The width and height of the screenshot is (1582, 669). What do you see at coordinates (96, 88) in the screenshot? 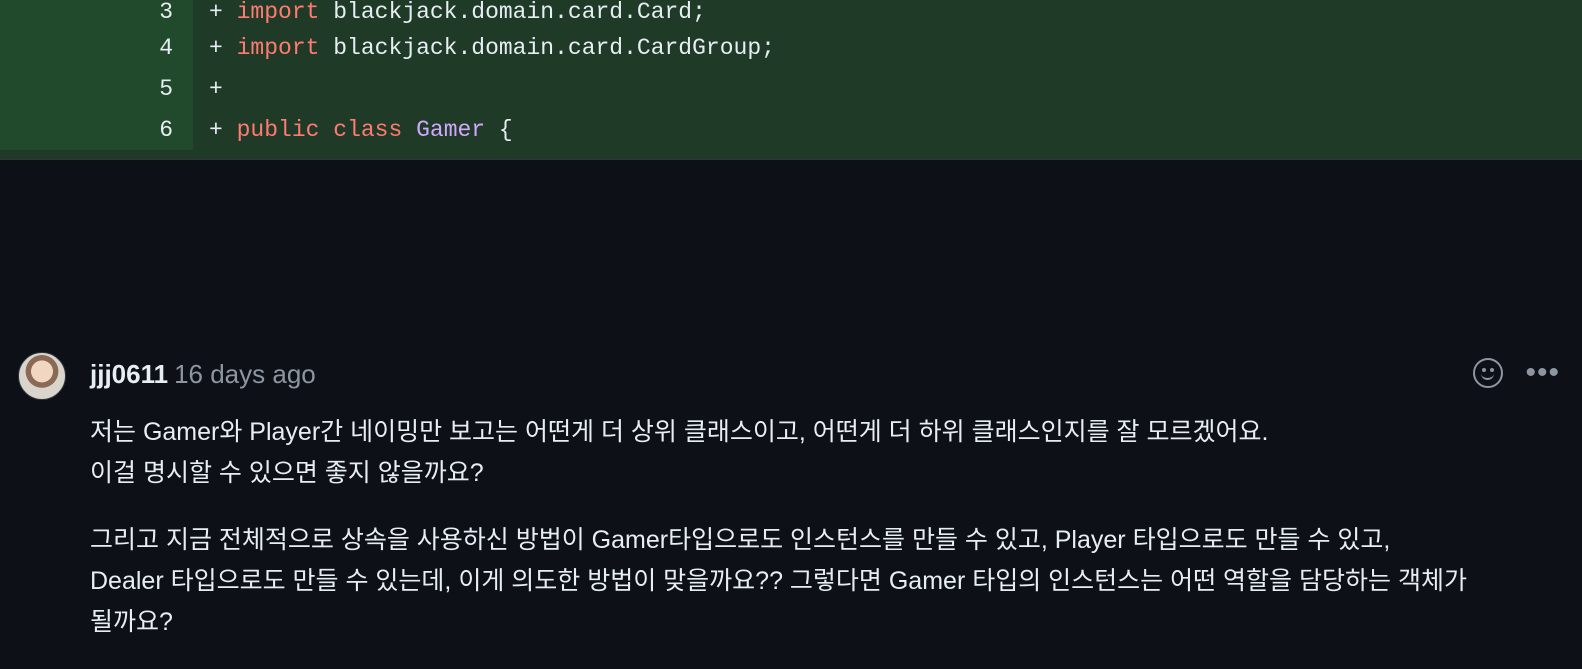
I see `line-number: 5` at bounding box center [96, 88].